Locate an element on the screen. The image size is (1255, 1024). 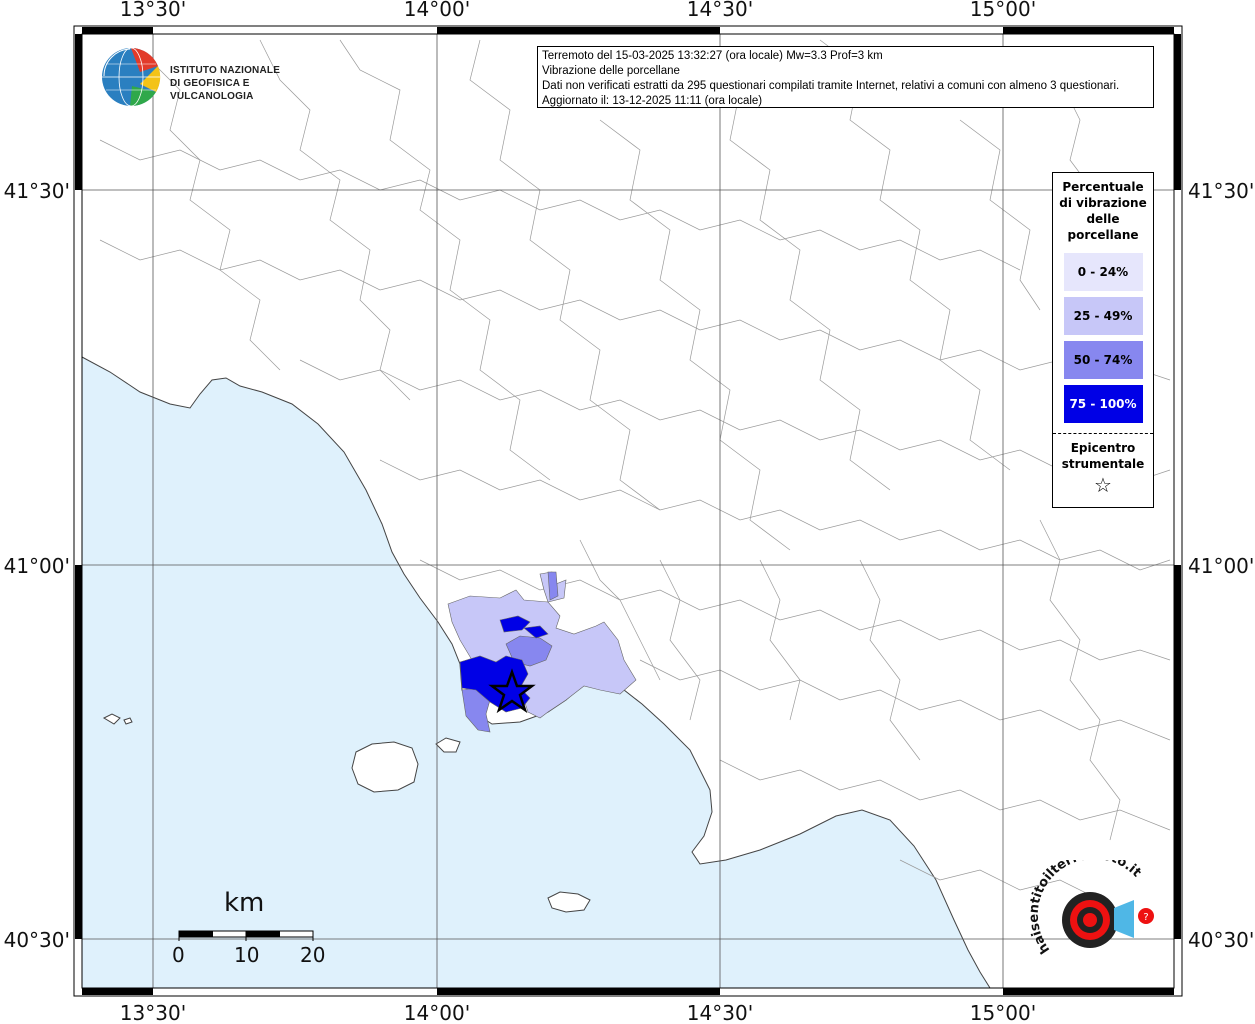
island-ischia is located at coordinates (385, 767).